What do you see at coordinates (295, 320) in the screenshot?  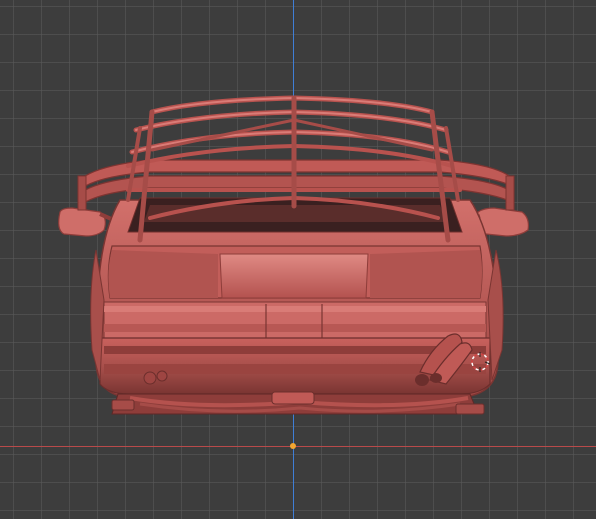 I see `taillight-band` at bounding box center [295, 320].